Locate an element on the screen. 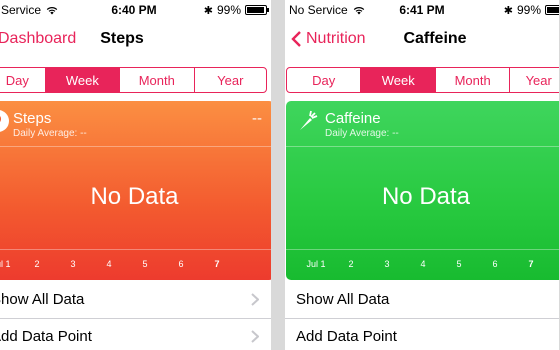  status-bar: Service 6:40 PM ✱ 99% is located at coordinates (135, 10).